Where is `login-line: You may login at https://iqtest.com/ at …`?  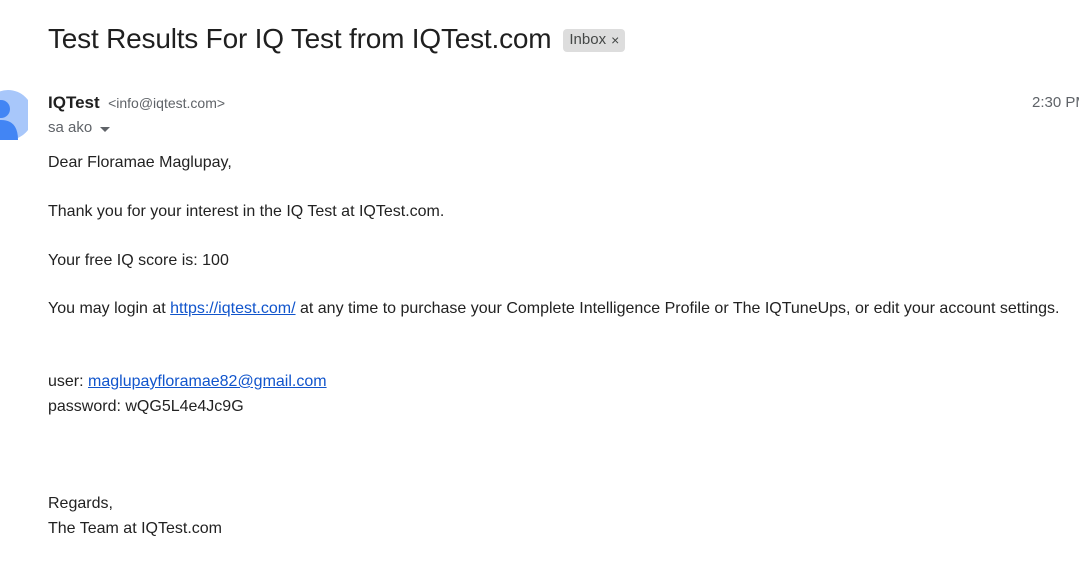 login-line: You may login at https://iqtest.com/ at … is located at coordinates (554, 309).